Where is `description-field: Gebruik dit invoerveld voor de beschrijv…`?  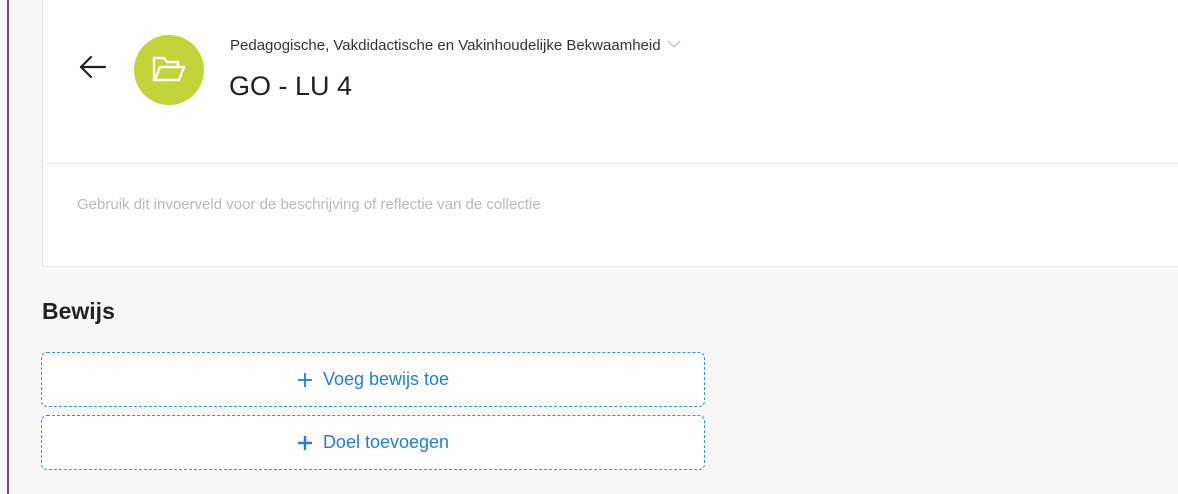 description-field: Gebruik dit invoerveld voor de beschrijv… is located at coordinates (309, 204).